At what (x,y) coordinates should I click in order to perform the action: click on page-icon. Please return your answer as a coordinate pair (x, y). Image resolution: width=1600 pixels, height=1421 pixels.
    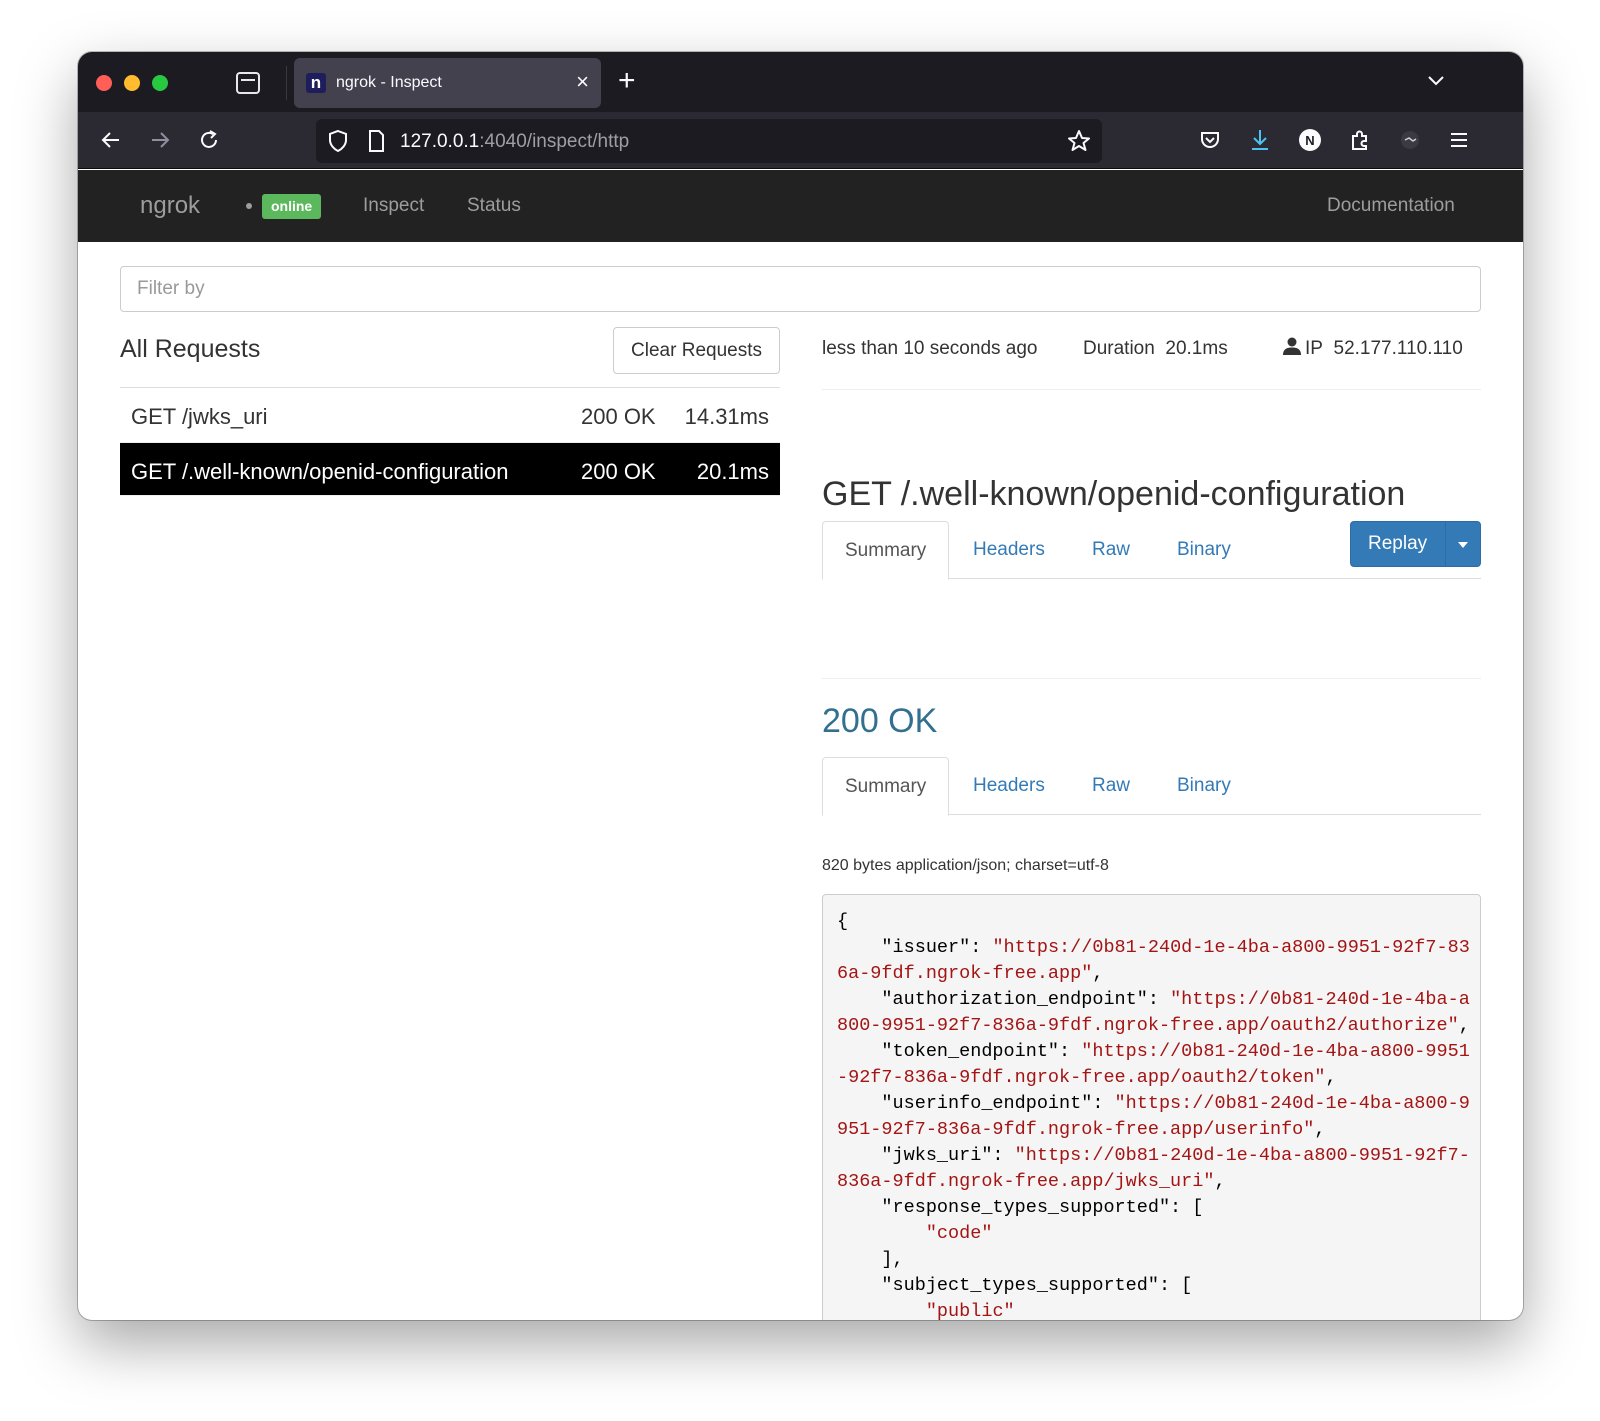
    Looking at the image, I should click on (376, 141).